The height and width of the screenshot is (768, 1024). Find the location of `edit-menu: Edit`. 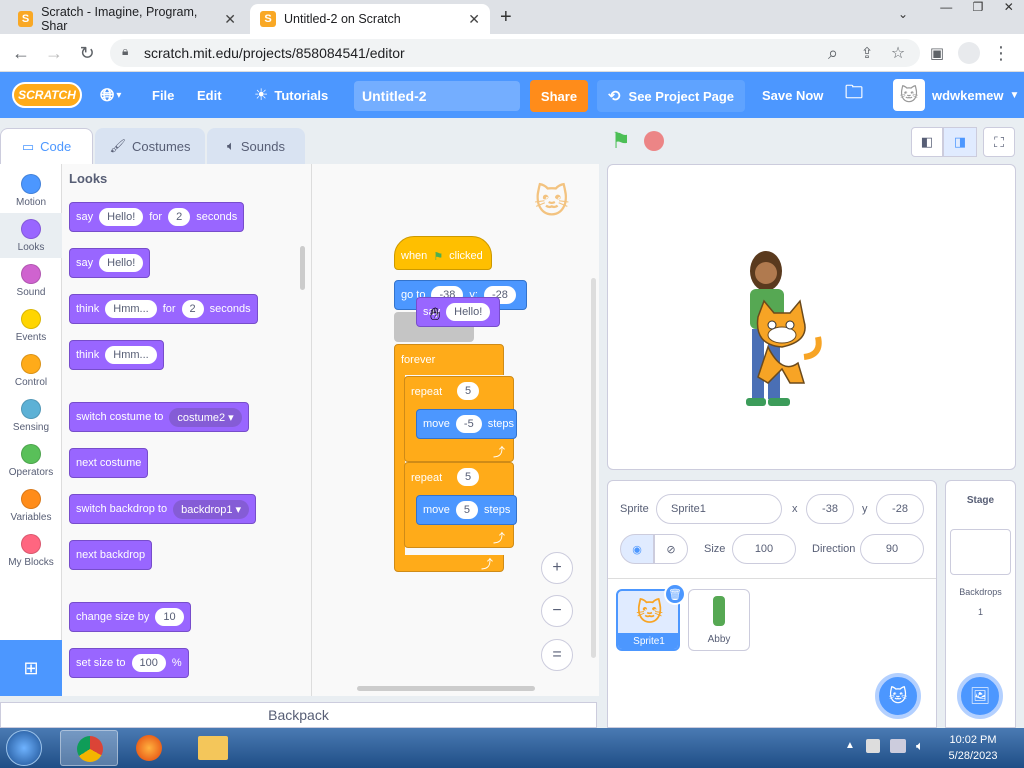

edit-menu: Edit is located at coordinates (209, 95).